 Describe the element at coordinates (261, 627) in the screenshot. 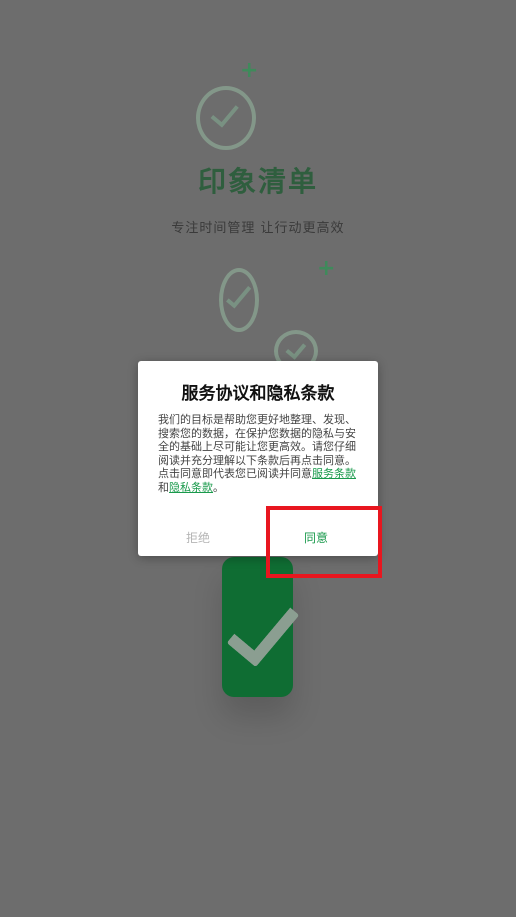

I see `clipboard-check-icon` at that location.